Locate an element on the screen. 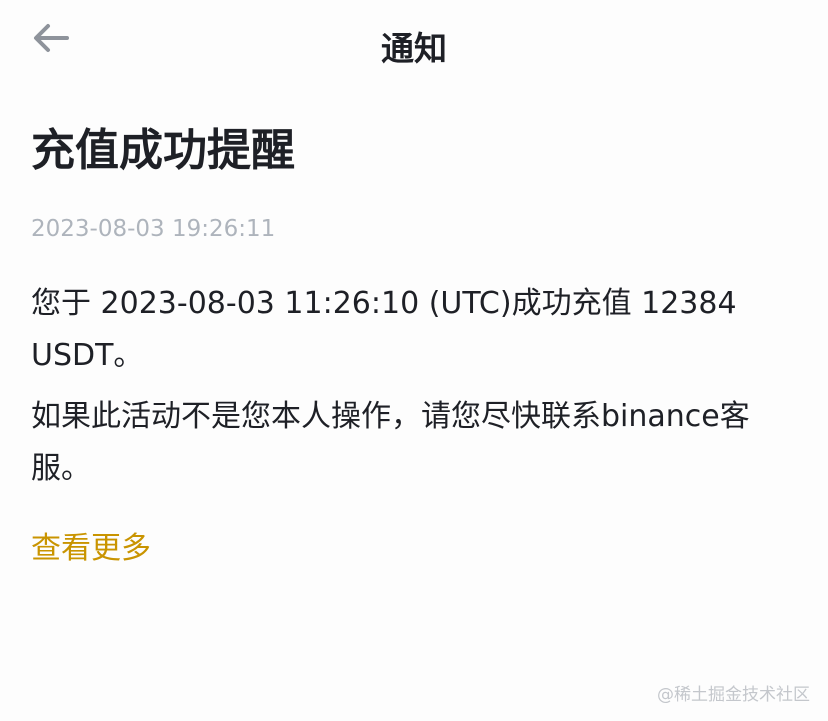 Image resolution: width=828 pixels, height=721 pixels. page-title: 通知 is located at coordinates (414, 48).